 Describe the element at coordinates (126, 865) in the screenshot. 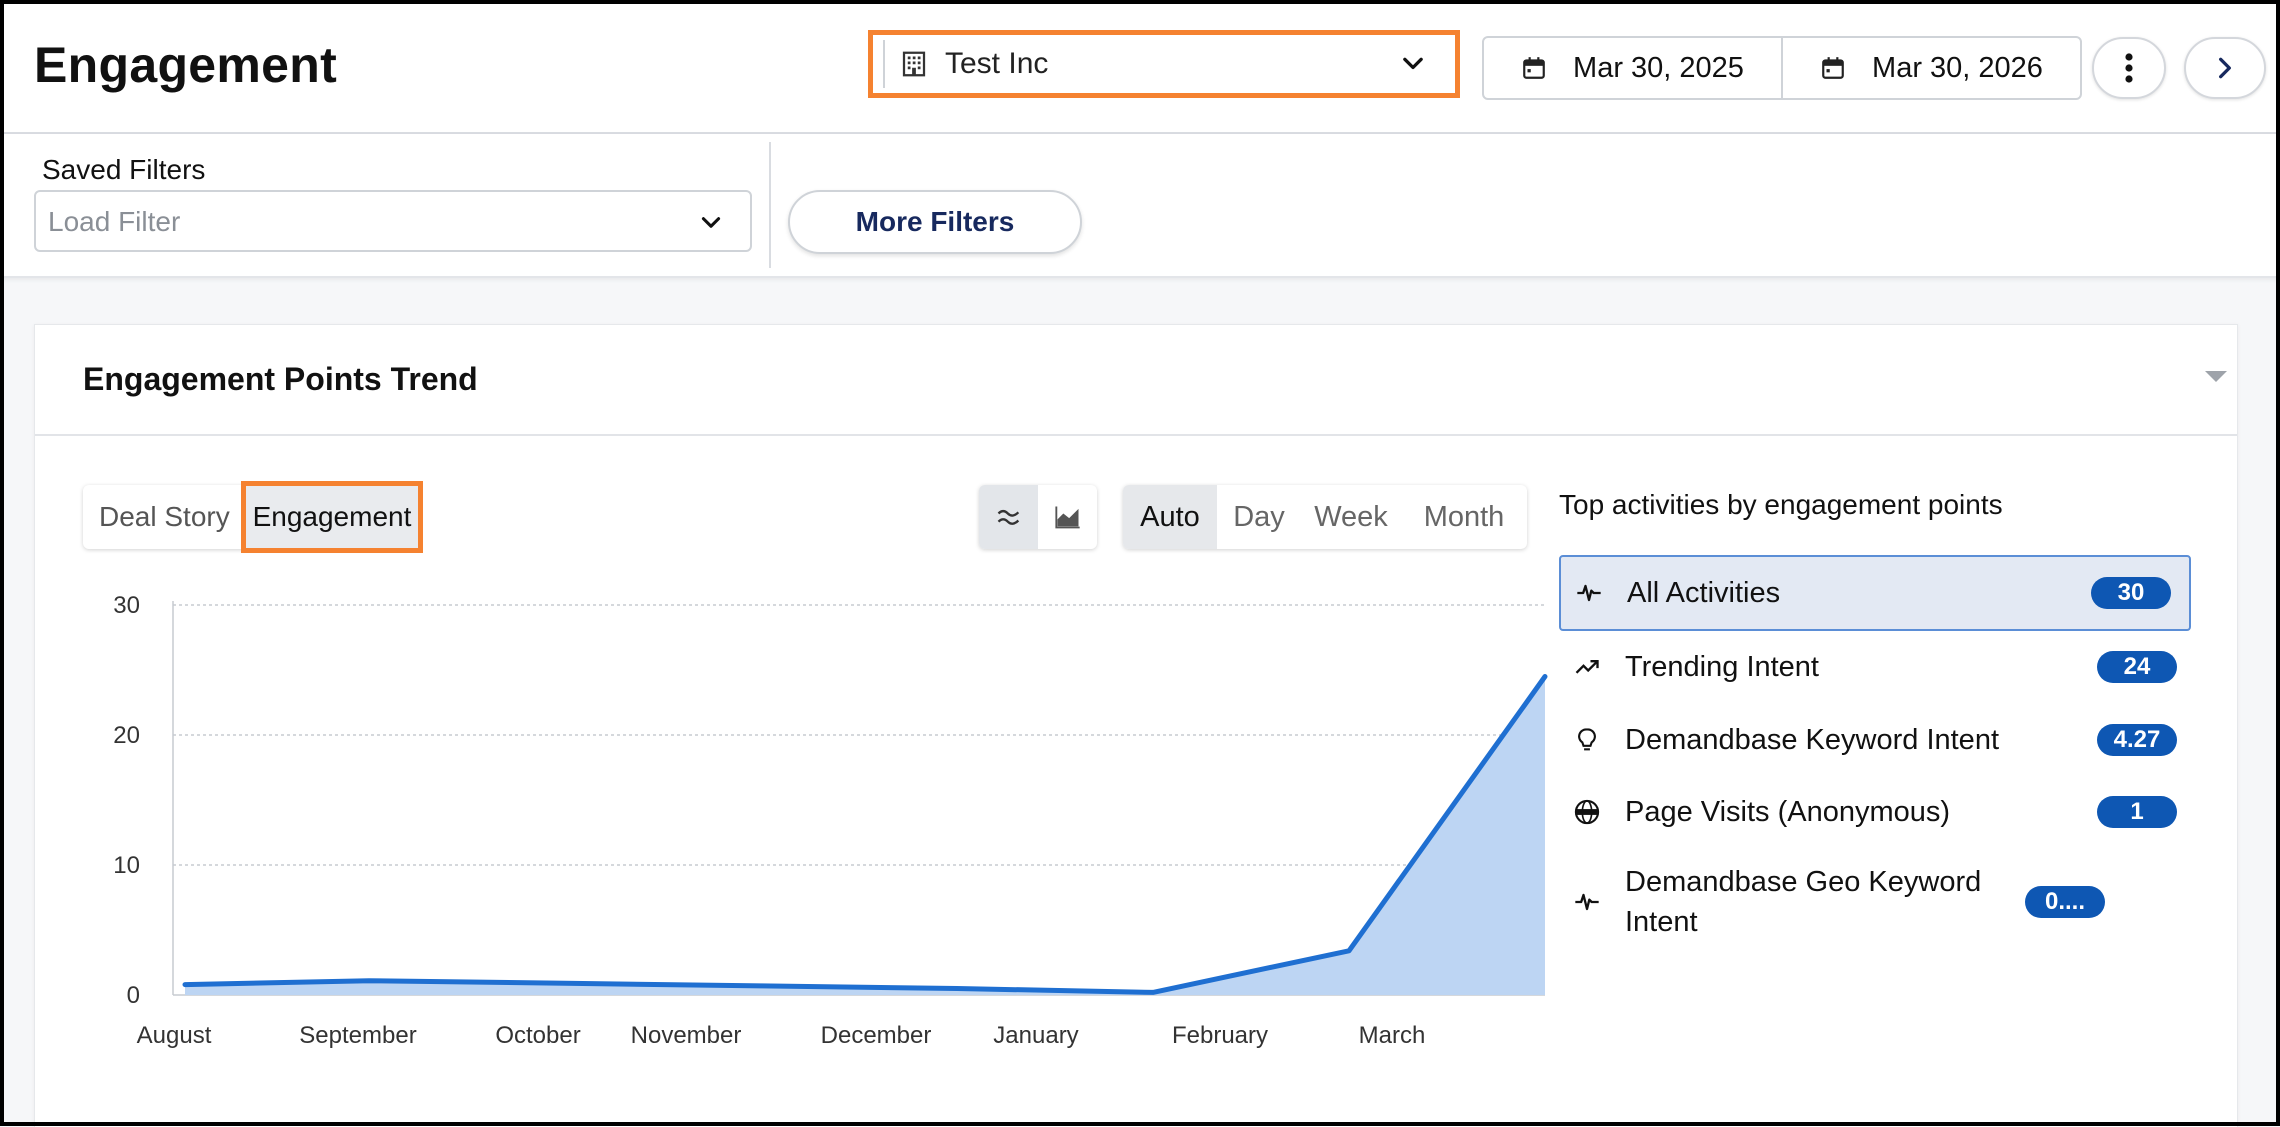

I see `y-tick-label: 10` at that location.